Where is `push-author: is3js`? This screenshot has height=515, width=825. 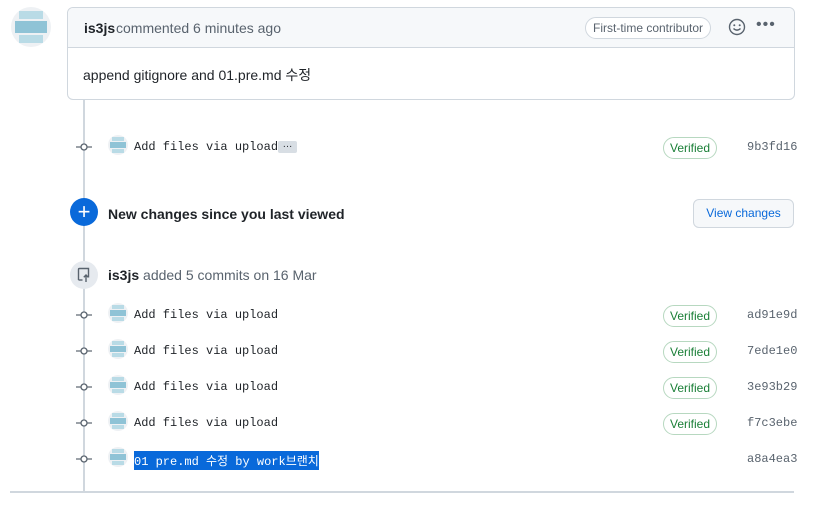 push-author: is3js is located at coordinates (123, 275).